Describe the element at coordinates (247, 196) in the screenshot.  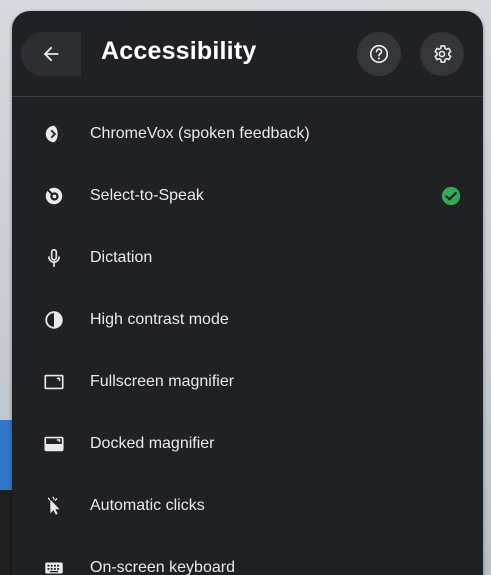
I see `feature-row-select-to-speak: Select-to-Speak` at that location.